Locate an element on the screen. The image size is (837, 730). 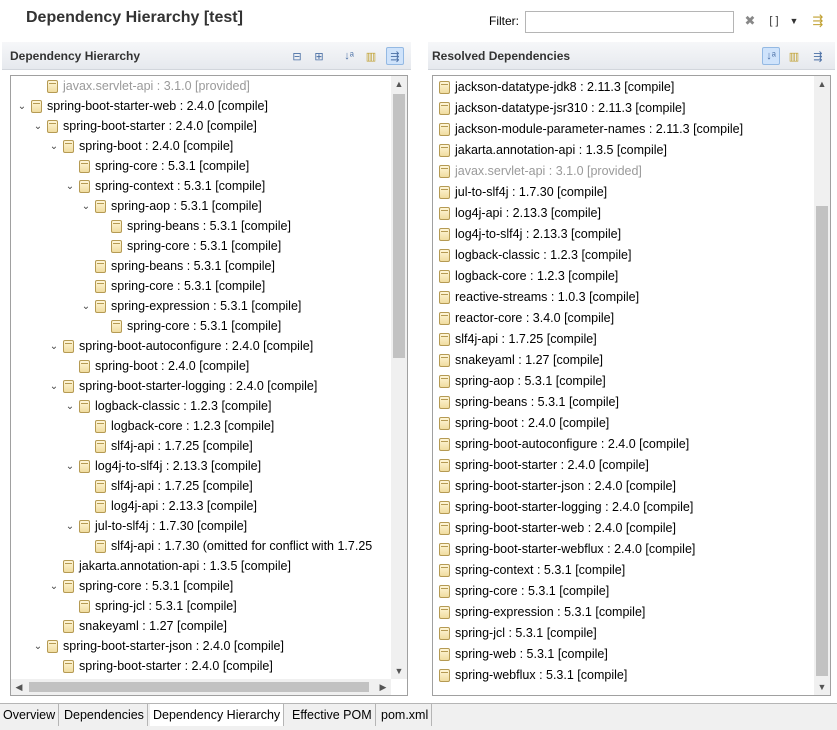
list-item: spring-boot : 2.4.0 [compile] is located at coordinates (523, 423).